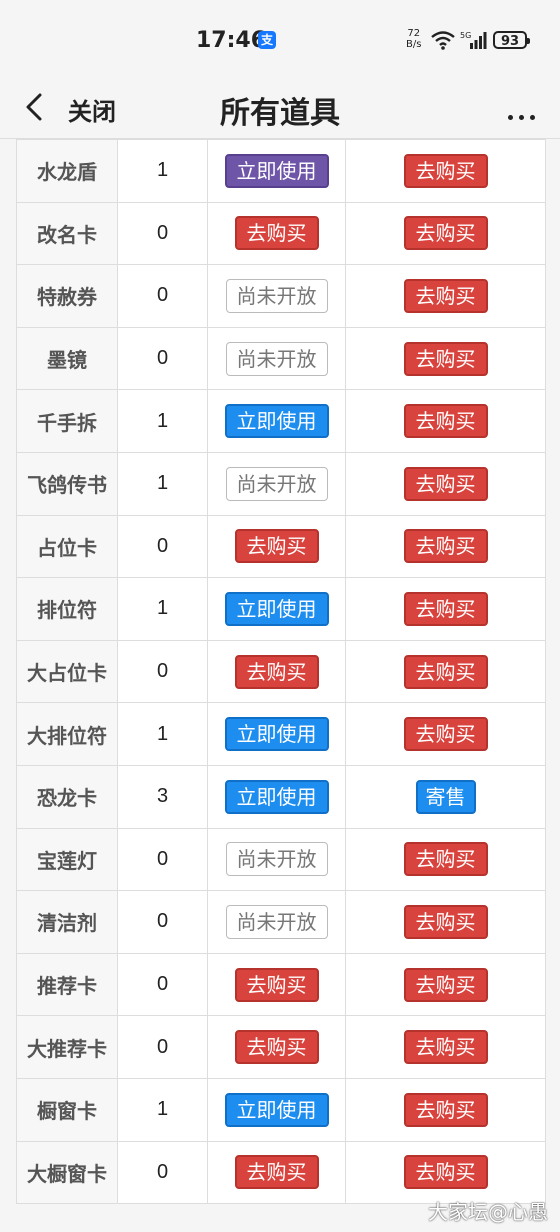  What do you see at coordinates (67, 421) in the screenshot?
I see `item-name: 千手拆` at bounding box center [67, 421].